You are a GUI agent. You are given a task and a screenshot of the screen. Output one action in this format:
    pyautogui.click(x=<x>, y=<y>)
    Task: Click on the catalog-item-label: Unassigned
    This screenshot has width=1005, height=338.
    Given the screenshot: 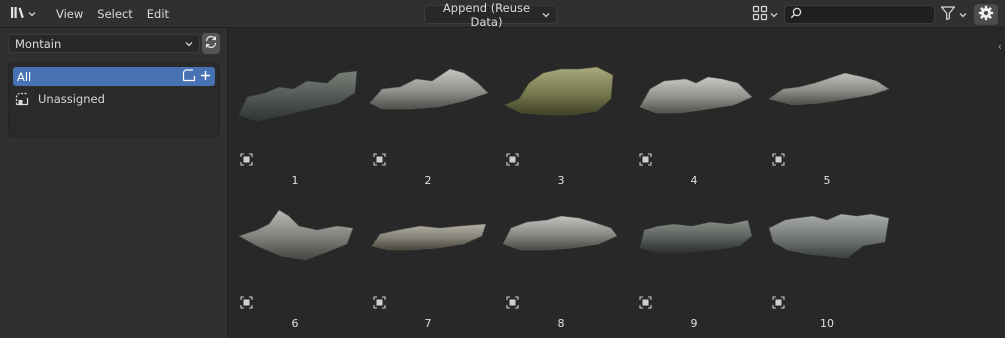 What is the action you would take?
    pyautogui.click(x=71, y=98)
    